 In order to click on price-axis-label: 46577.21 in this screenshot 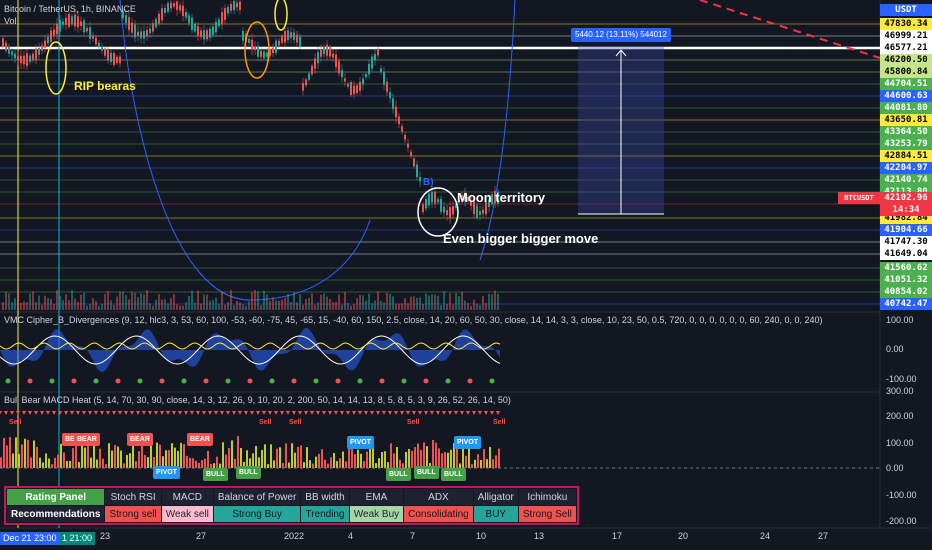, I will do `click(906, 48)`.